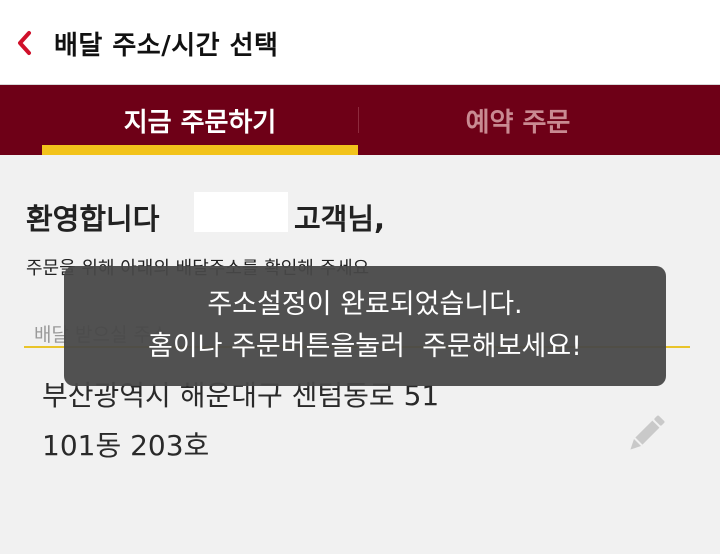  Describe the element at coordinates (200, 150) in the screenshot. I see `active-tab-indicator` at that location.